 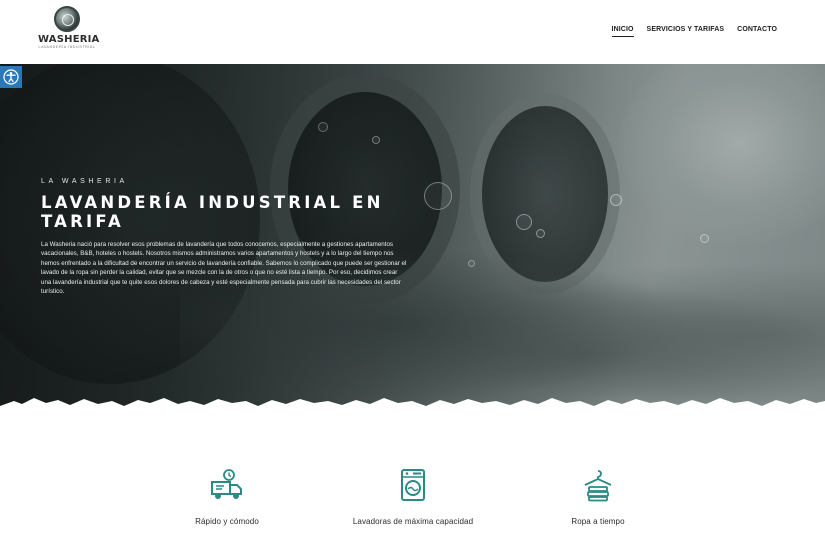 I want to click on nav-item-inicio: INICIO, so click(x=622, y=31).